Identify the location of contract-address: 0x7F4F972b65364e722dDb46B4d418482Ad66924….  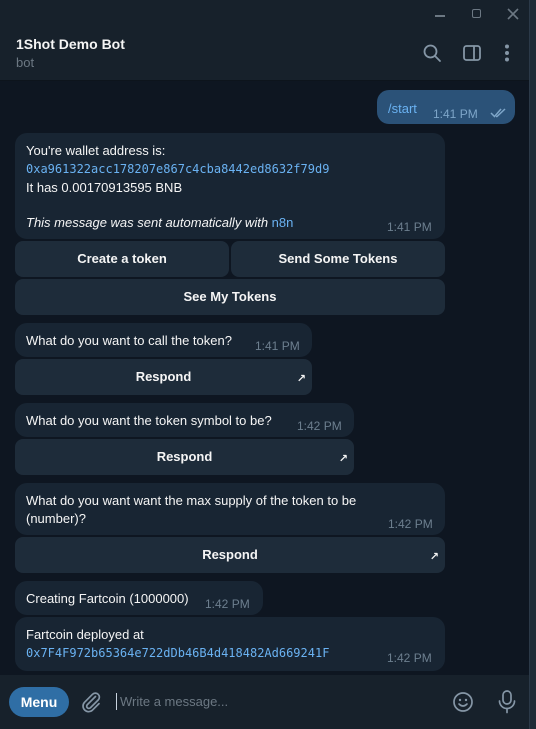
(177, 653).